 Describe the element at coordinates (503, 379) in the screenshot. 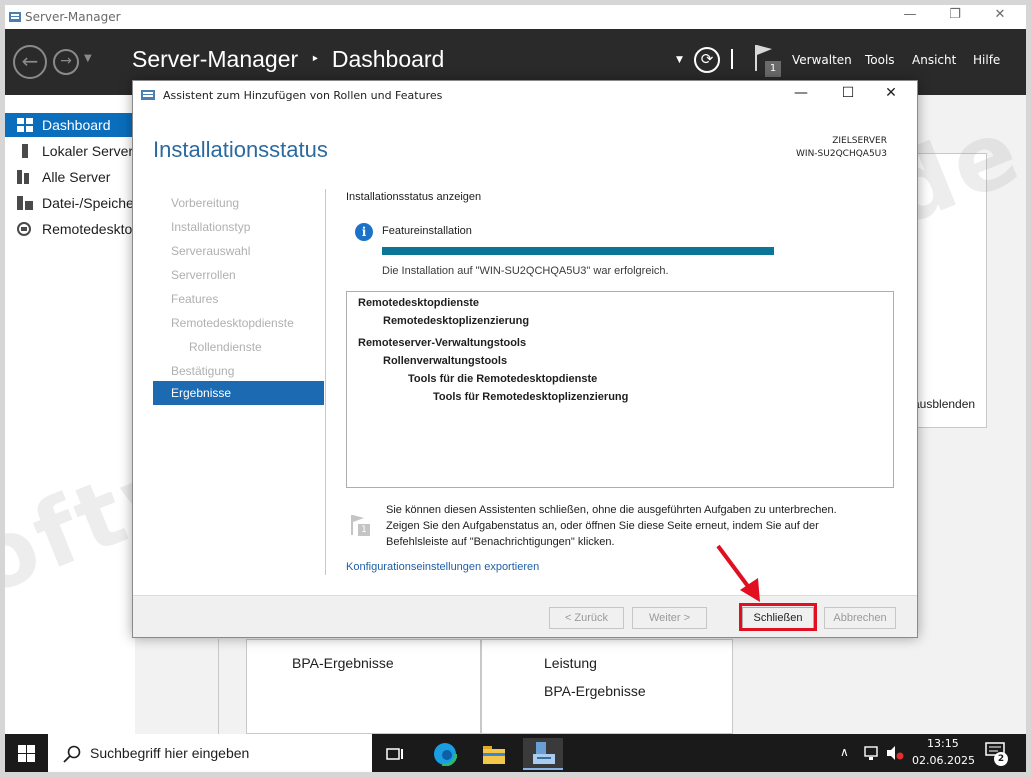

I see `result-item: Tools für die Remotedesktopdienste` at that location.